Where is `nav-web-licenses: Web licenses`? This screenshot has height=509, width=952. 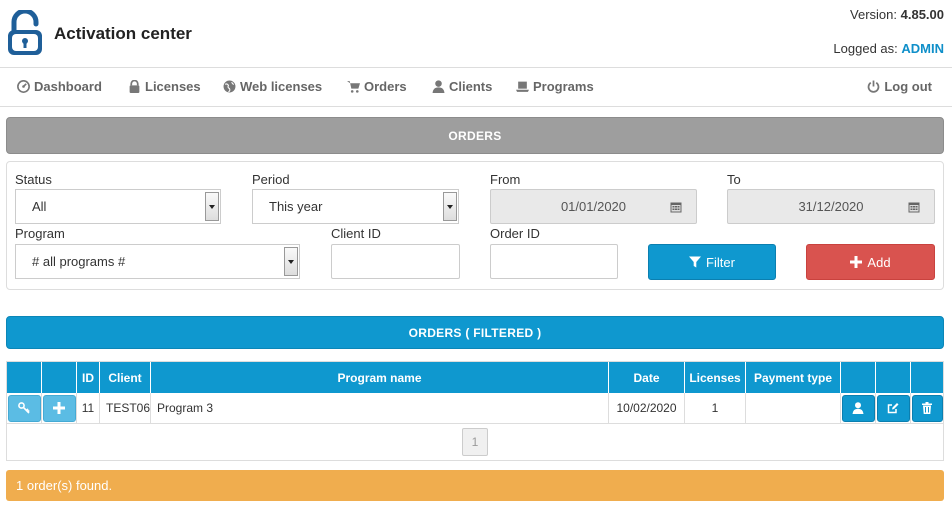 nav-web-licenses: Web licenses is located at coordinates (272, 86).